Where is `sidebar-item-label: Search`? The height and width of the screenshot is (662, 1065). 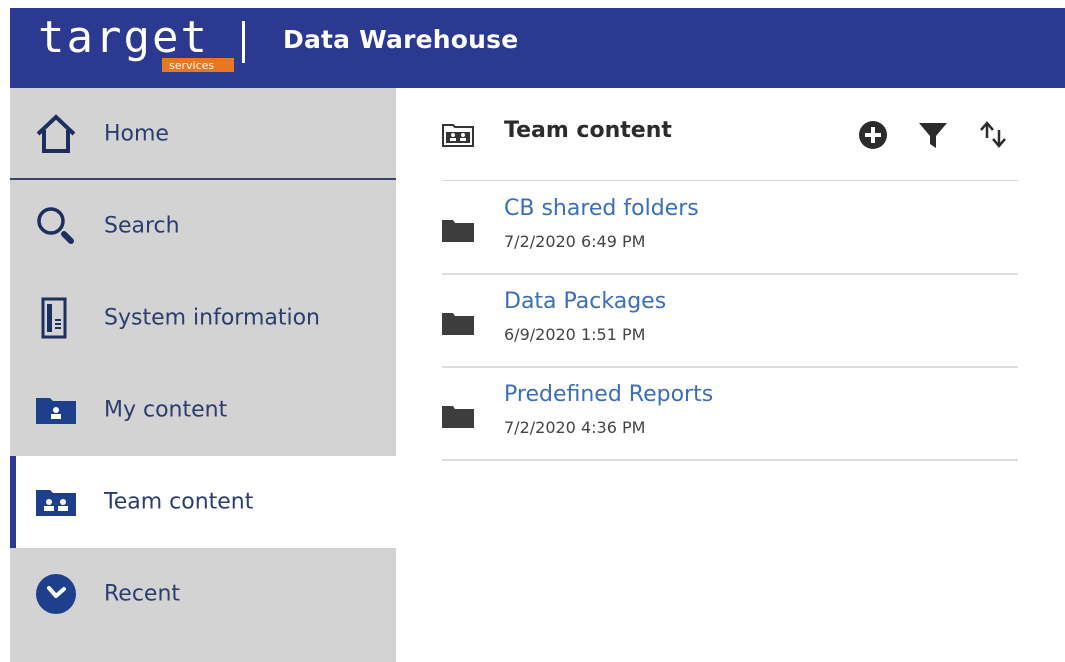
sidebar-item-label: Search is located at coordinates (142, 226).